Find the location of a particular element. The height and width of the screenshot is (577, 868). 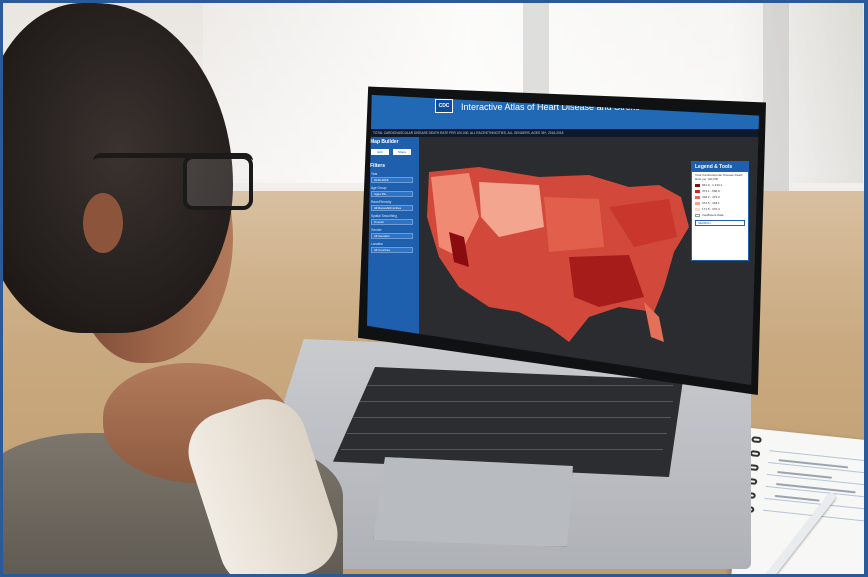

filter-label: Year is located at coordinates (374, 174).